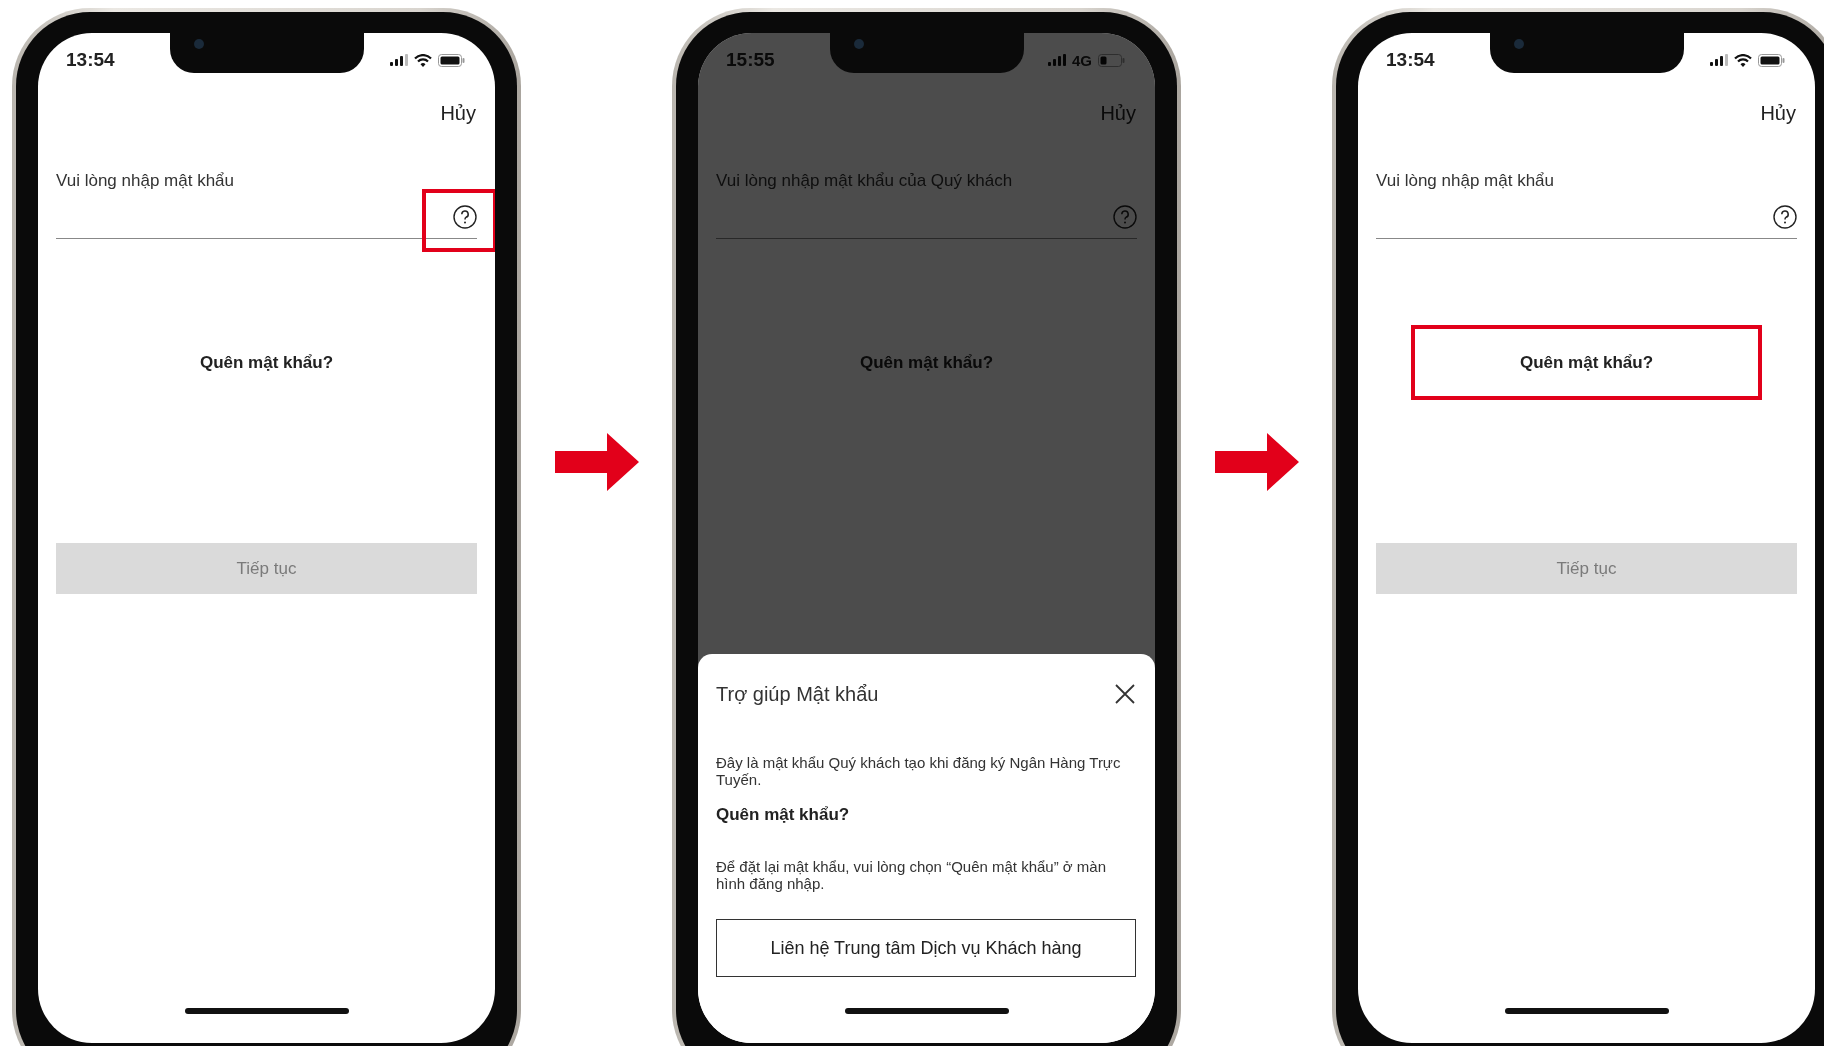 This screenshot has width=1824, height=1046. Describe the element at coordinates (926, 948) in the screenshot. I see `contact-button: Liên hệ Trung tâm Dịch vụ Khách hàng` at that location.